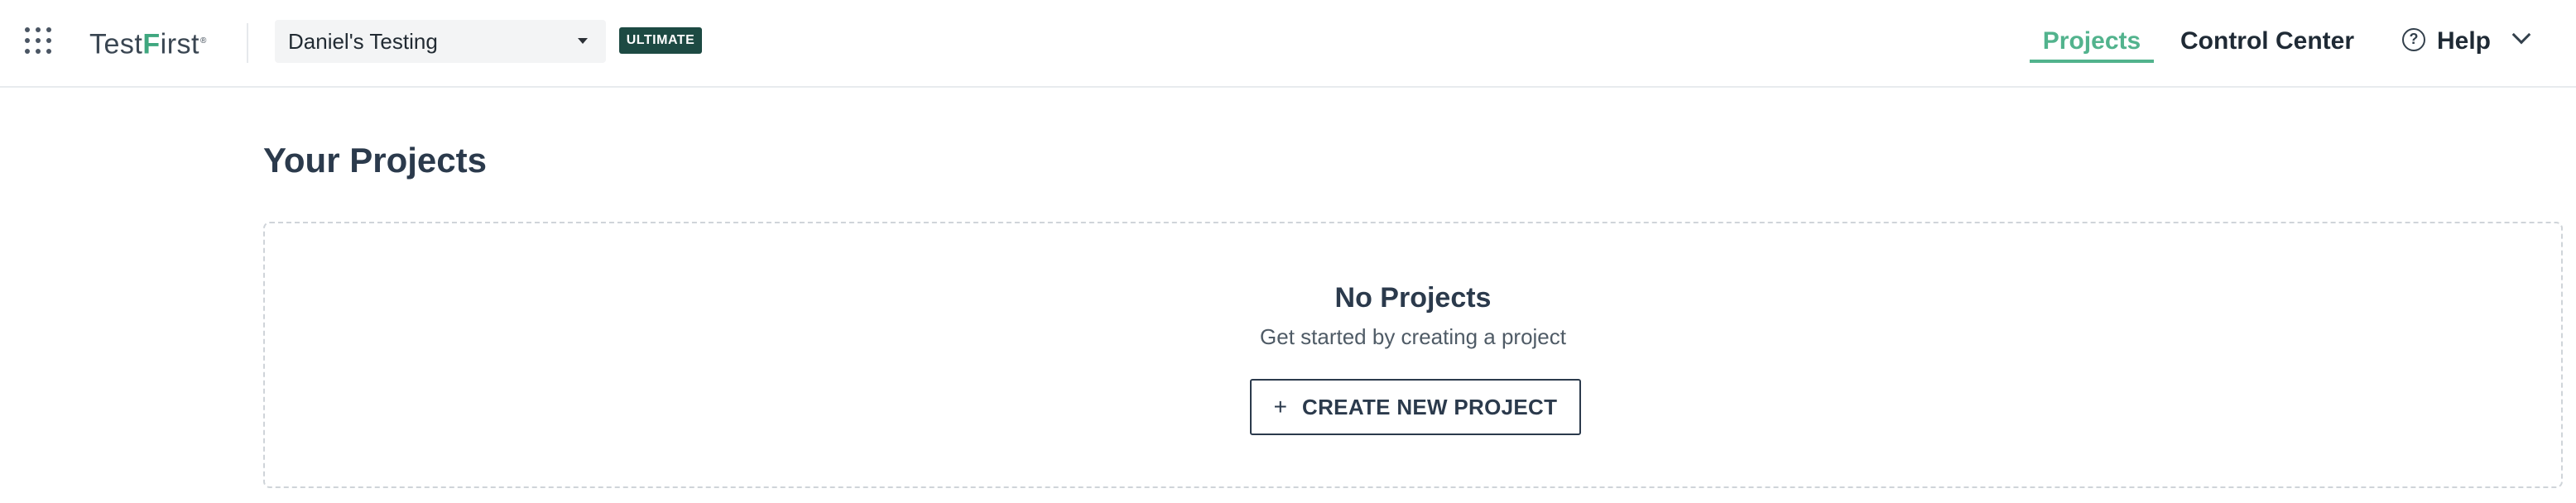  Describe the element at coordinates (2413, 39) in the screenshot. I see `help-circle-icon: ?` at that location.